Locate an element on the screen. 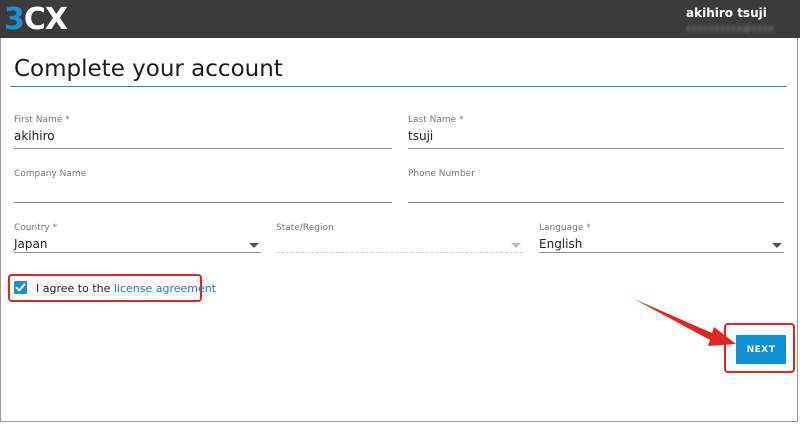  state-region-underline is located at coordinates (399, 252).